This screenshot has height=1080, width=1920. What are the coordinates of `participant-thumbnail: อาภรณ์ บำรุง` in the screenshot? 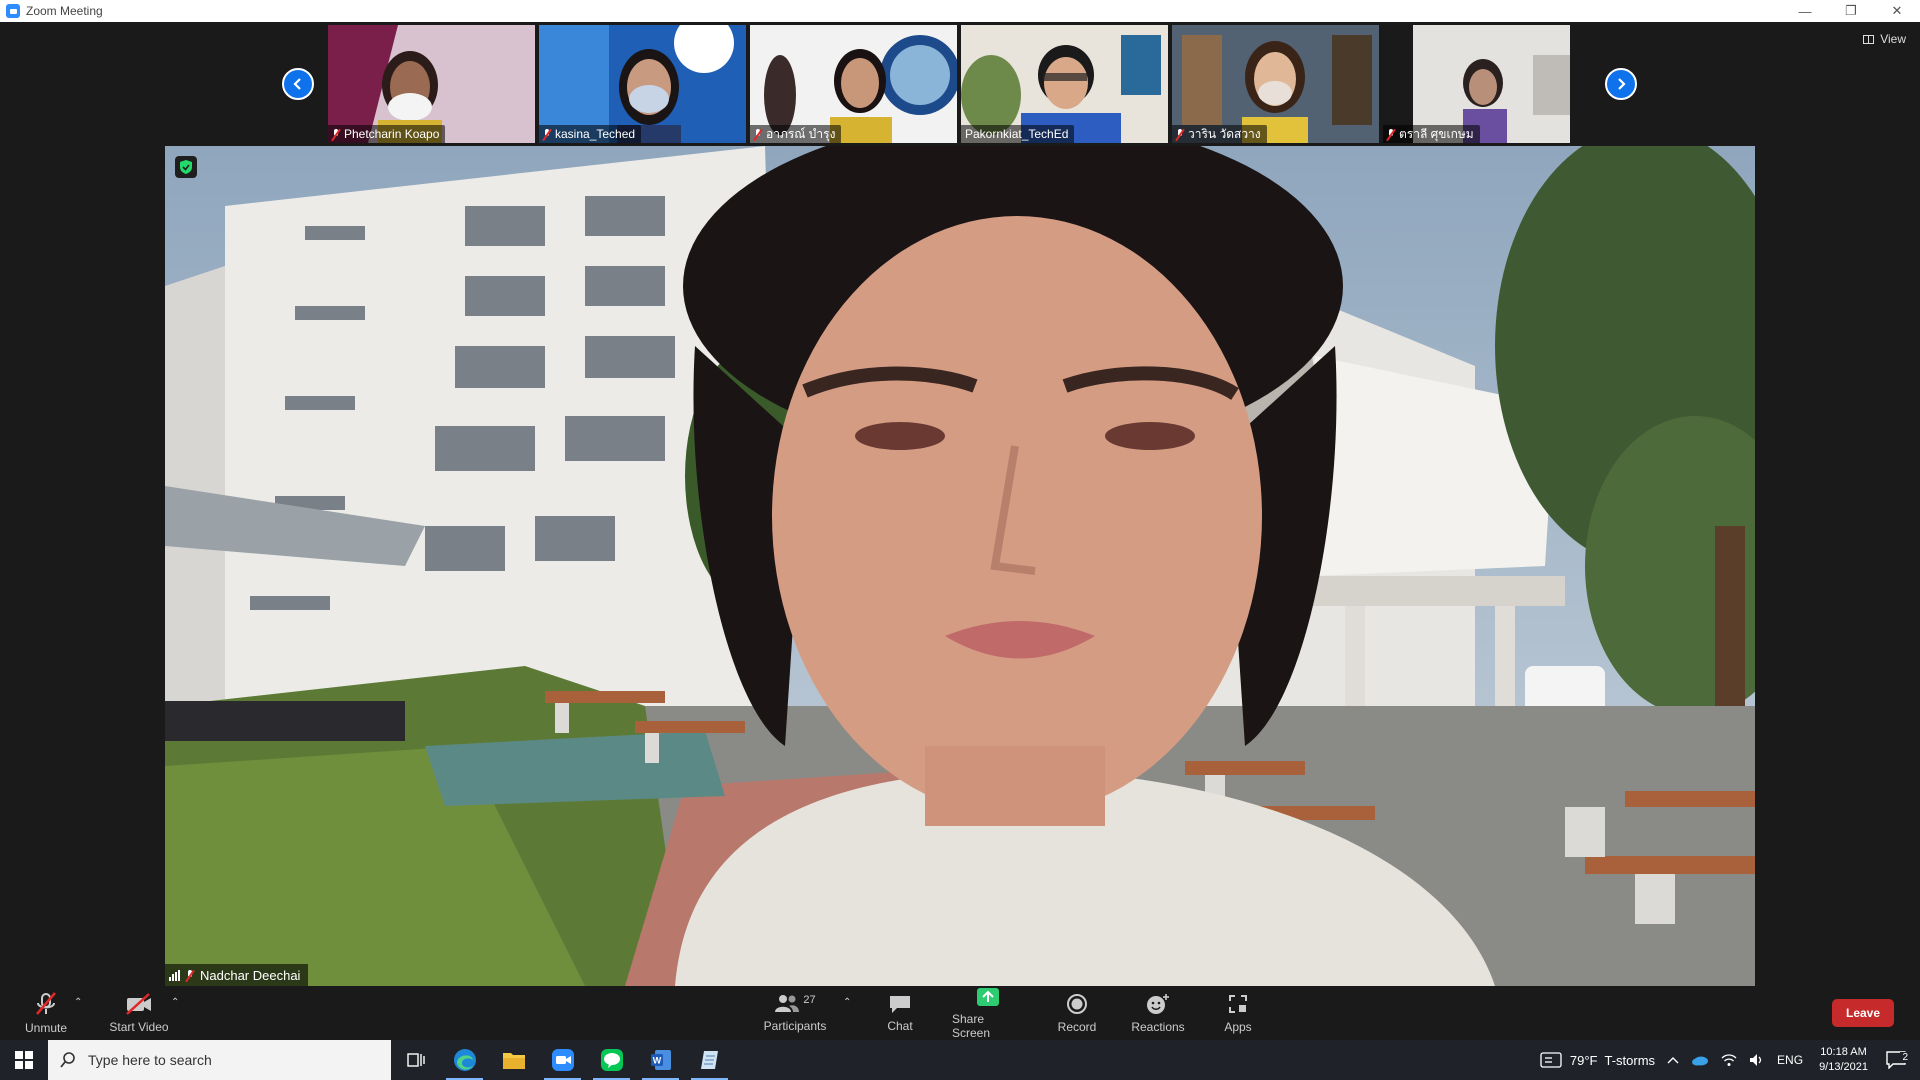 It's located at (853, 84).